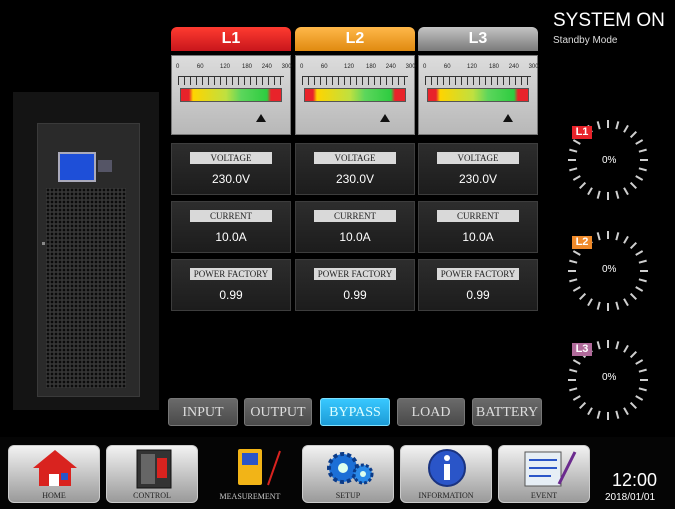  I want to click on nav-label: INFORMATION, so click(446, 495).